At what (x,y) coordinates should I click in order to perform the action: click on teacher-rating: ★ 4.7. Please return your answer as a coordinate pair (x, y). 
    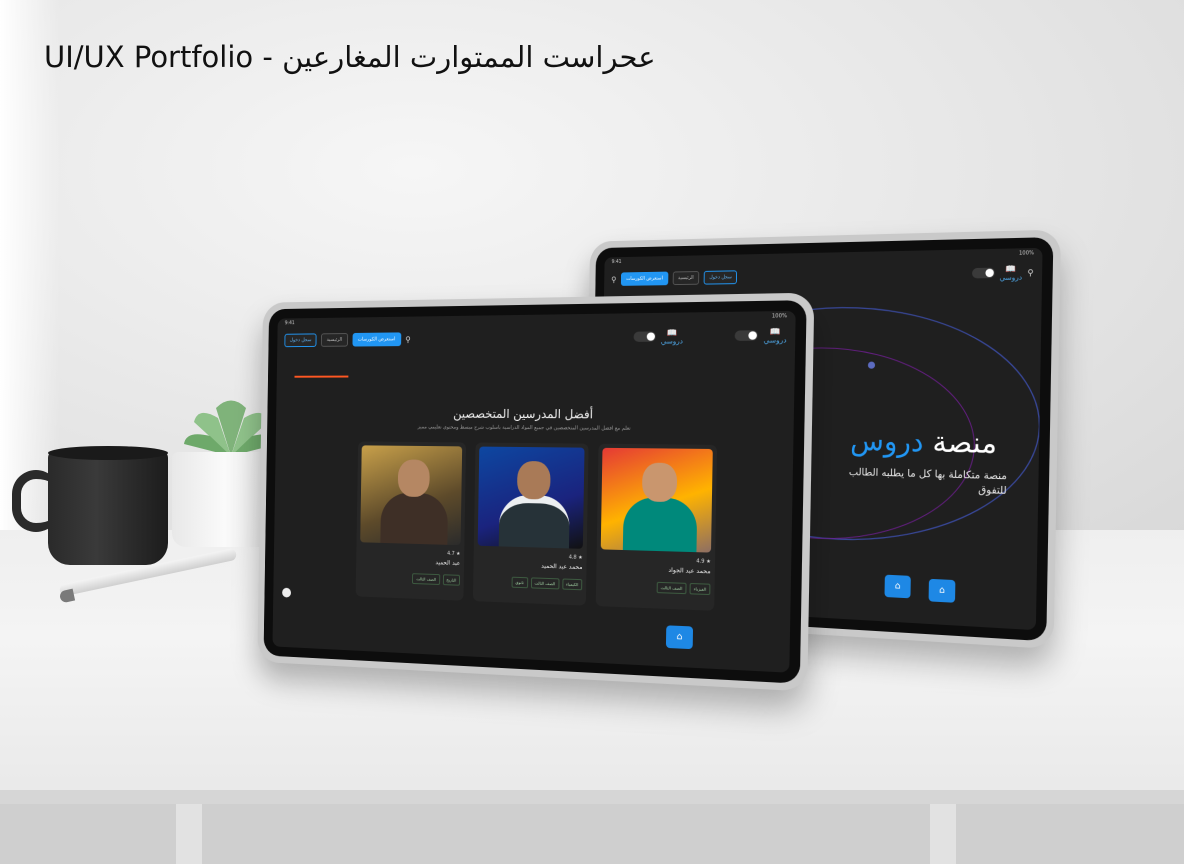
    Looking at the image, I should click on (410, 552).